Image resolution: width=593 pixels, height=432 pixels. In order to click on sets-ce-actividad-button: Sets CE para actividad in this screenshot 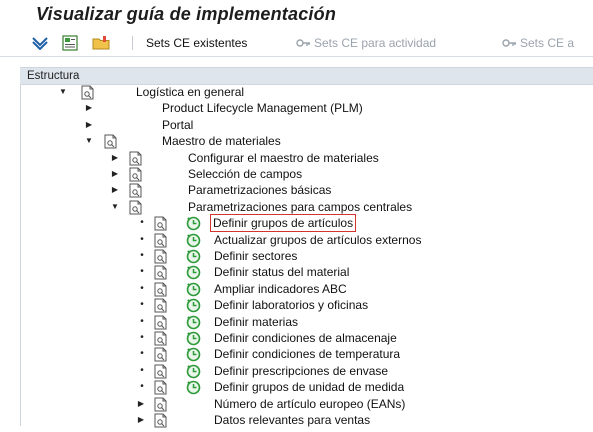, I will do `click(366, 43)`.